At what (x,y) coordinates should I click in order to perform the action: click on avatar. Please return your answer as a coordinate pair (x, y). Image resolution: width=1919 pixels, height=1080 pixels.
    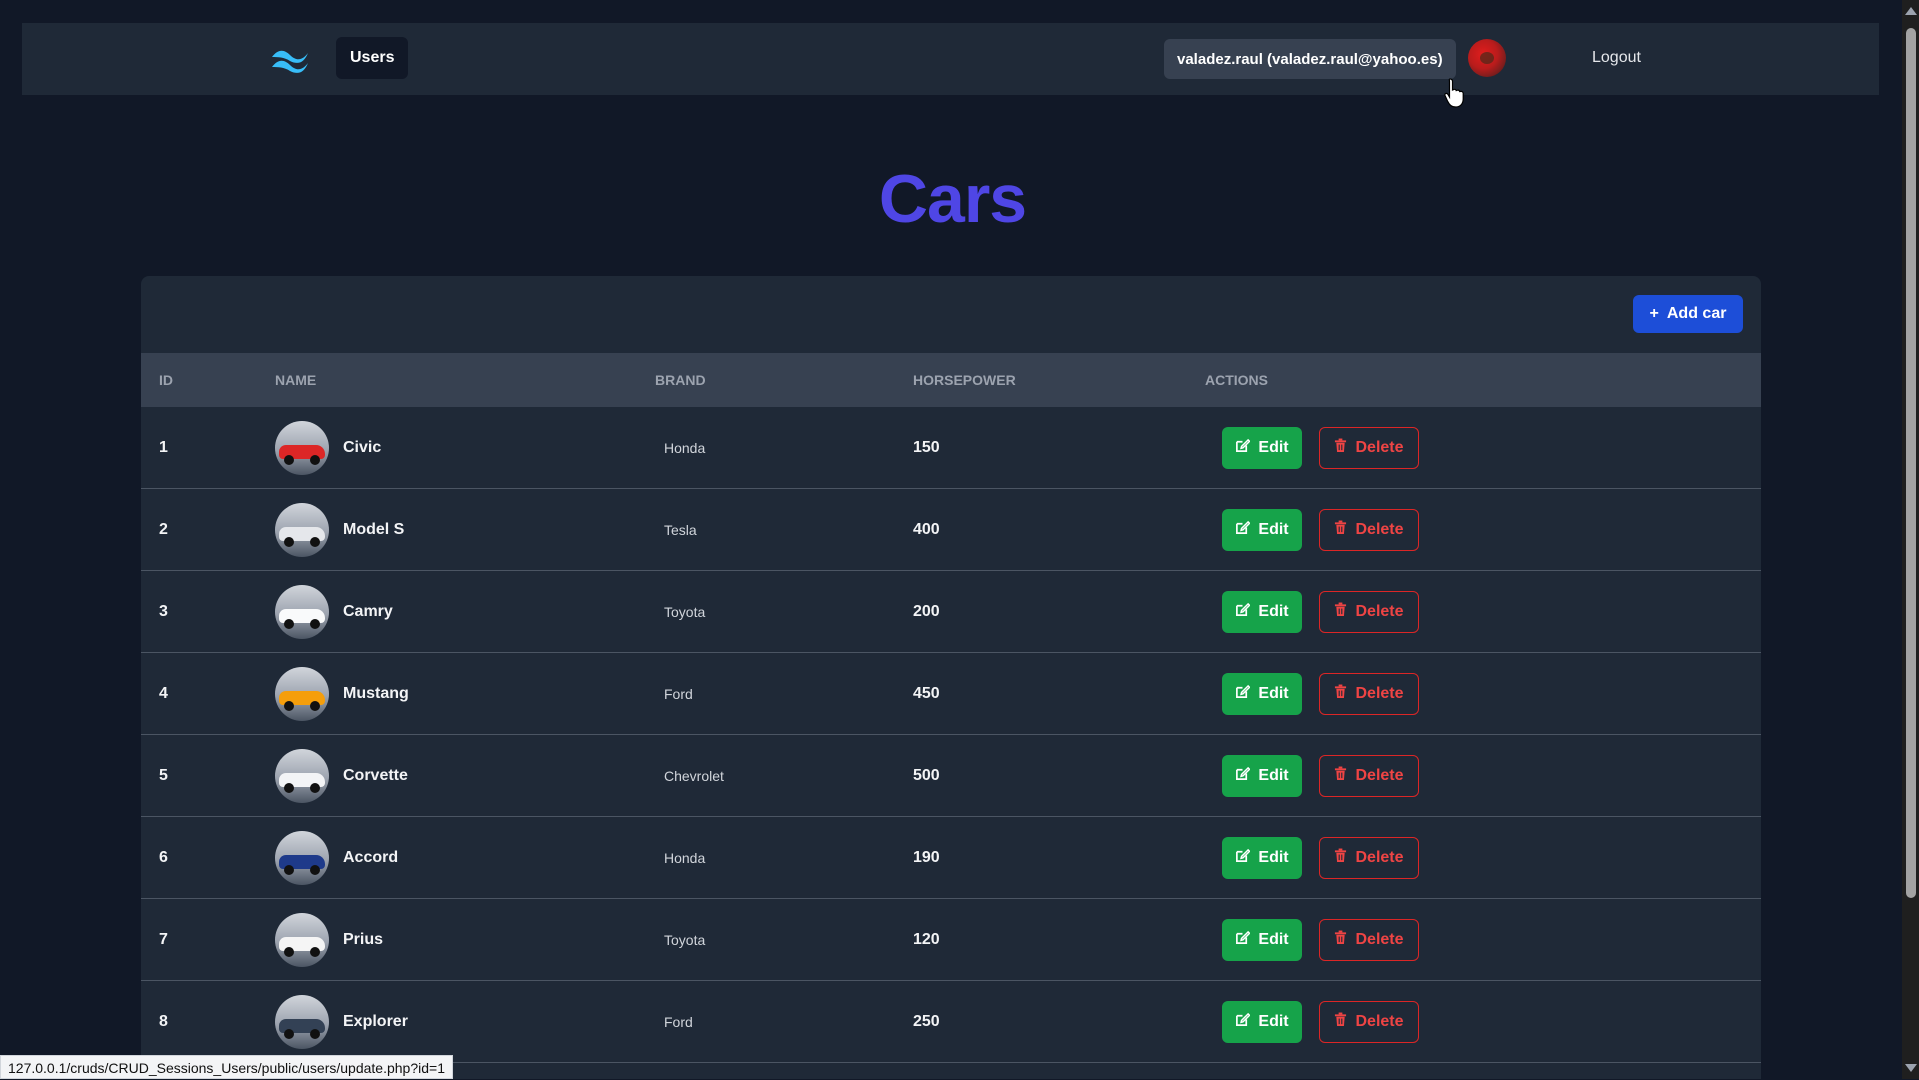
    Looking at the image, I should click on (1487, 58).